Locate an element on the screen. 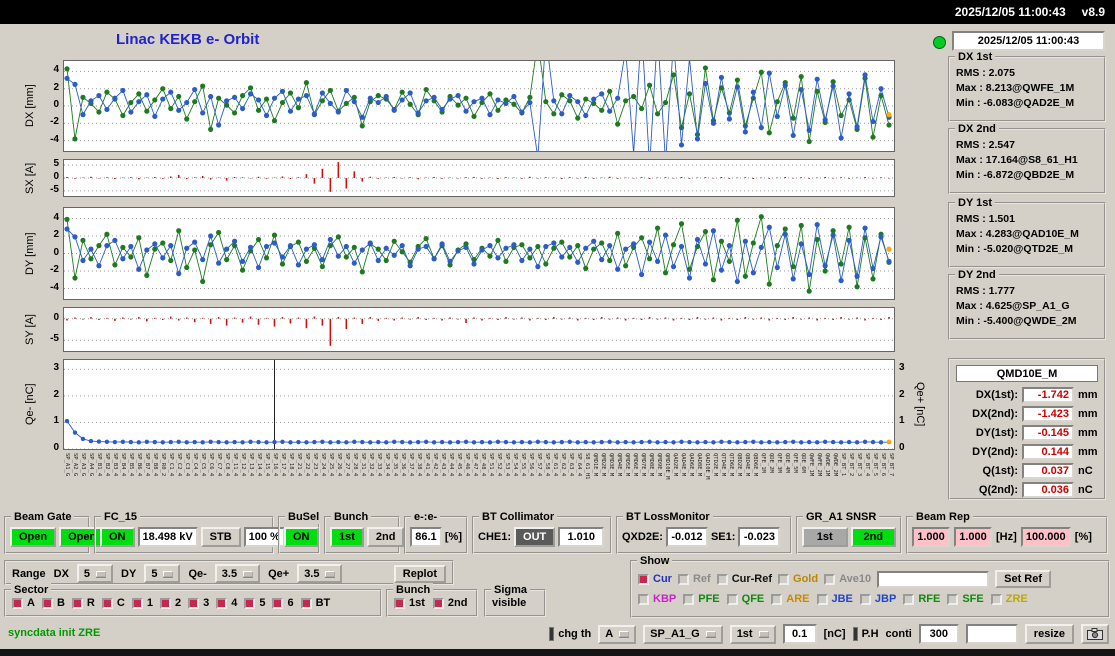 The width and height of the screenshot is (1115, 656). fc15-stb-button: STB is located at coordinates (220, 537).